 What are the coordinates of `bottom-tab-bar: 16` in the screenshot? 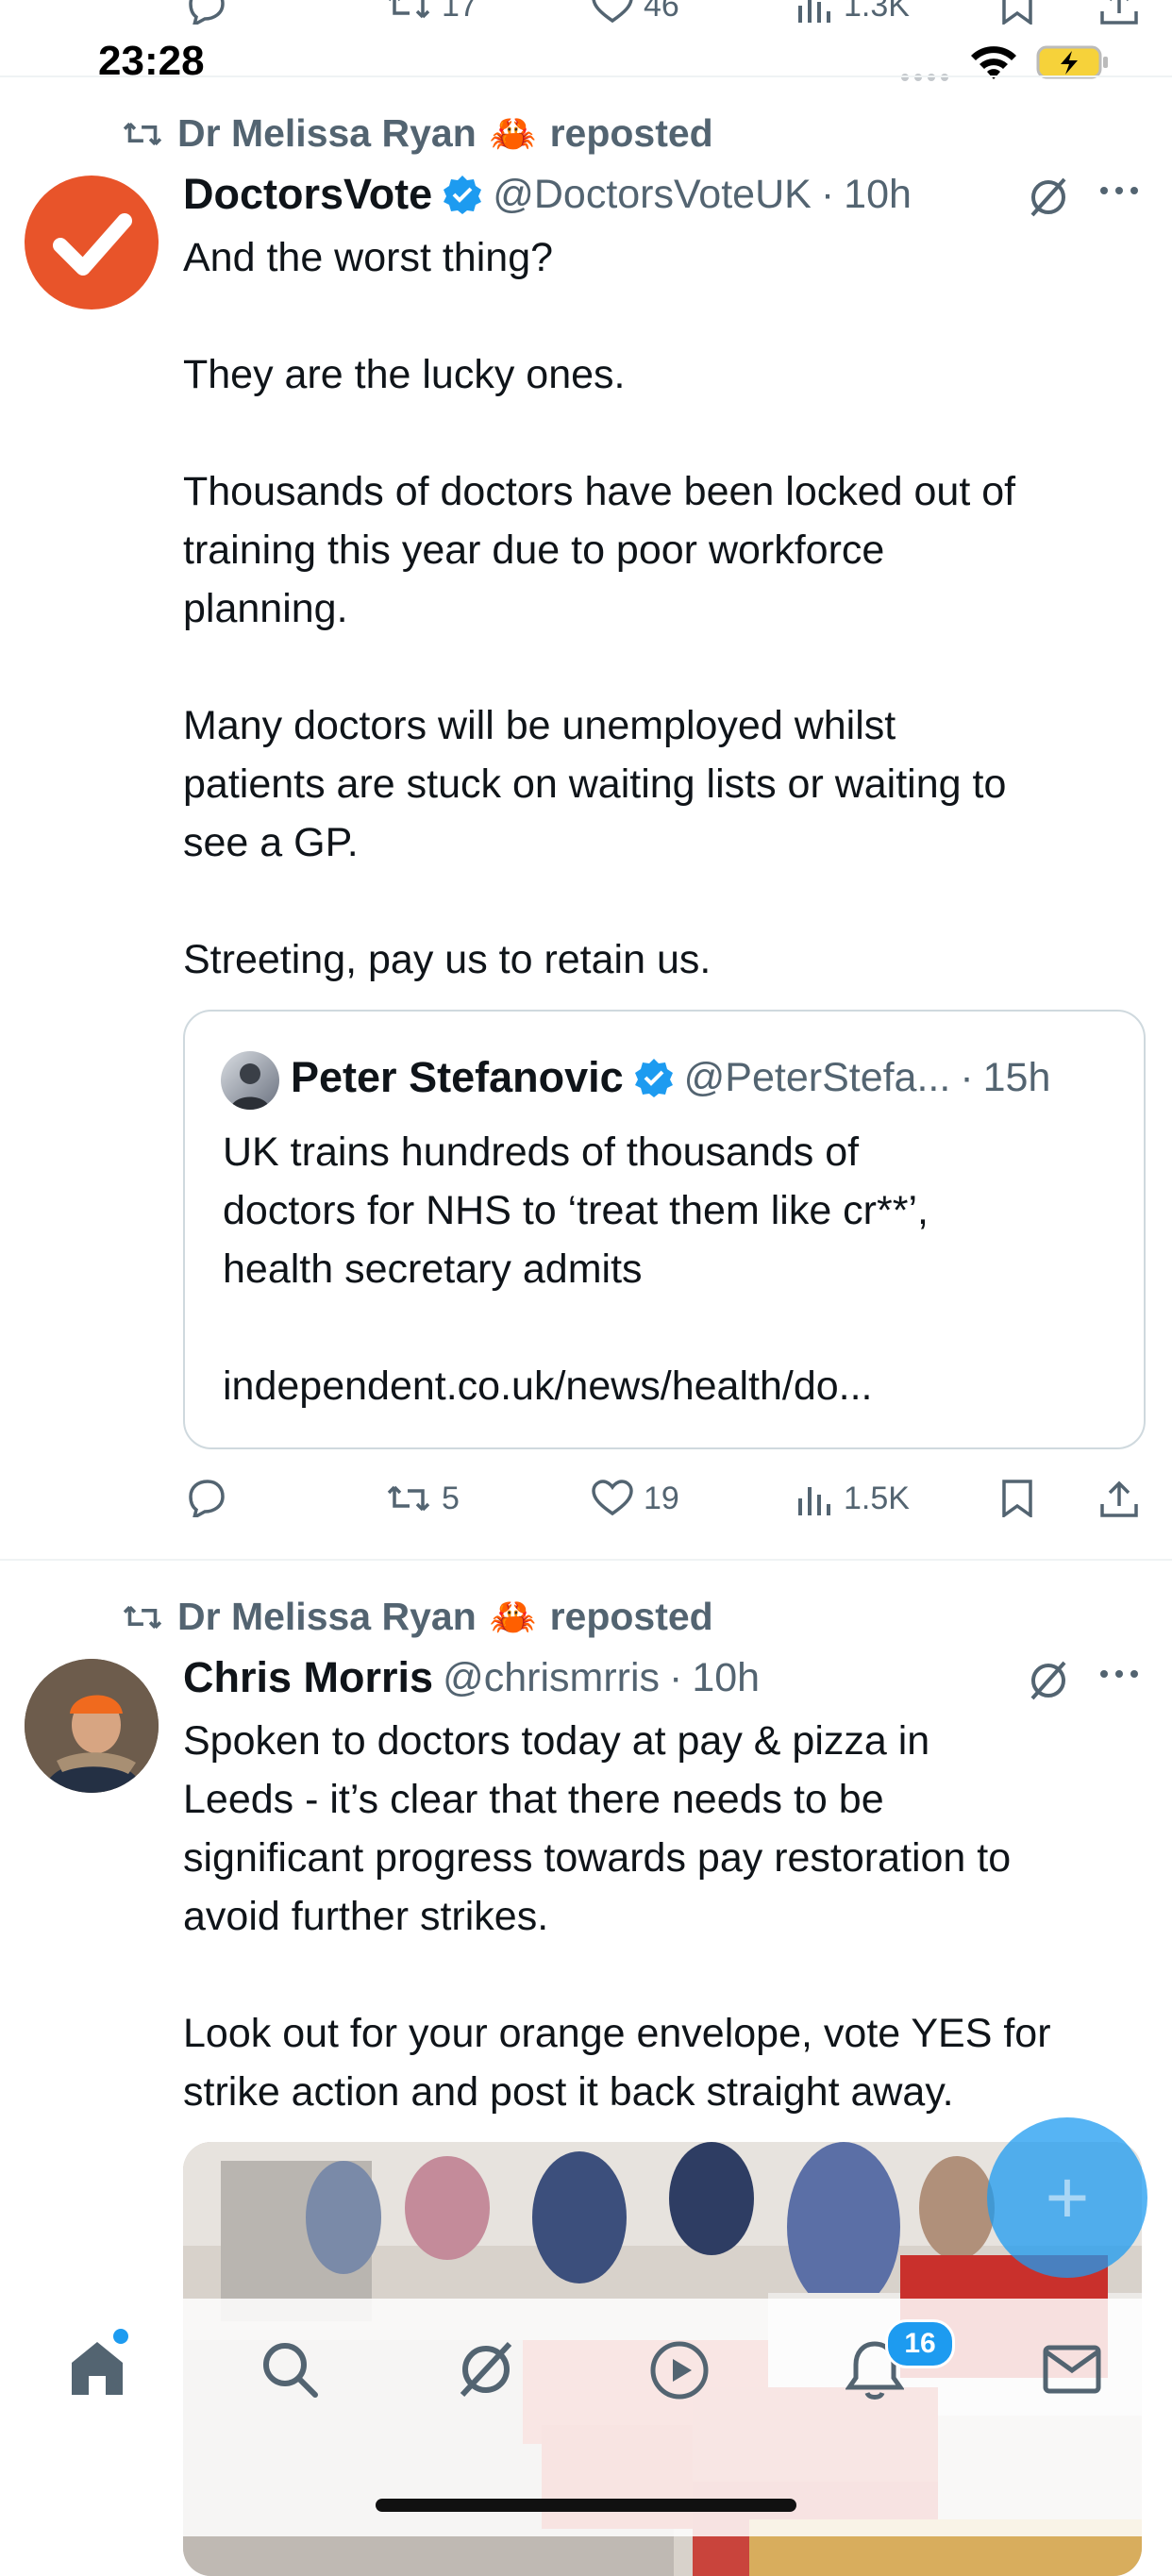 It's located at (586, 2417).